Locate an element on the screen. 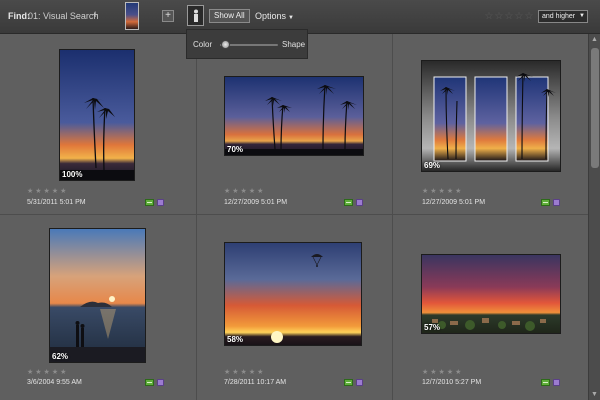  result-photo: 69% is located at coordinates (491, 116).